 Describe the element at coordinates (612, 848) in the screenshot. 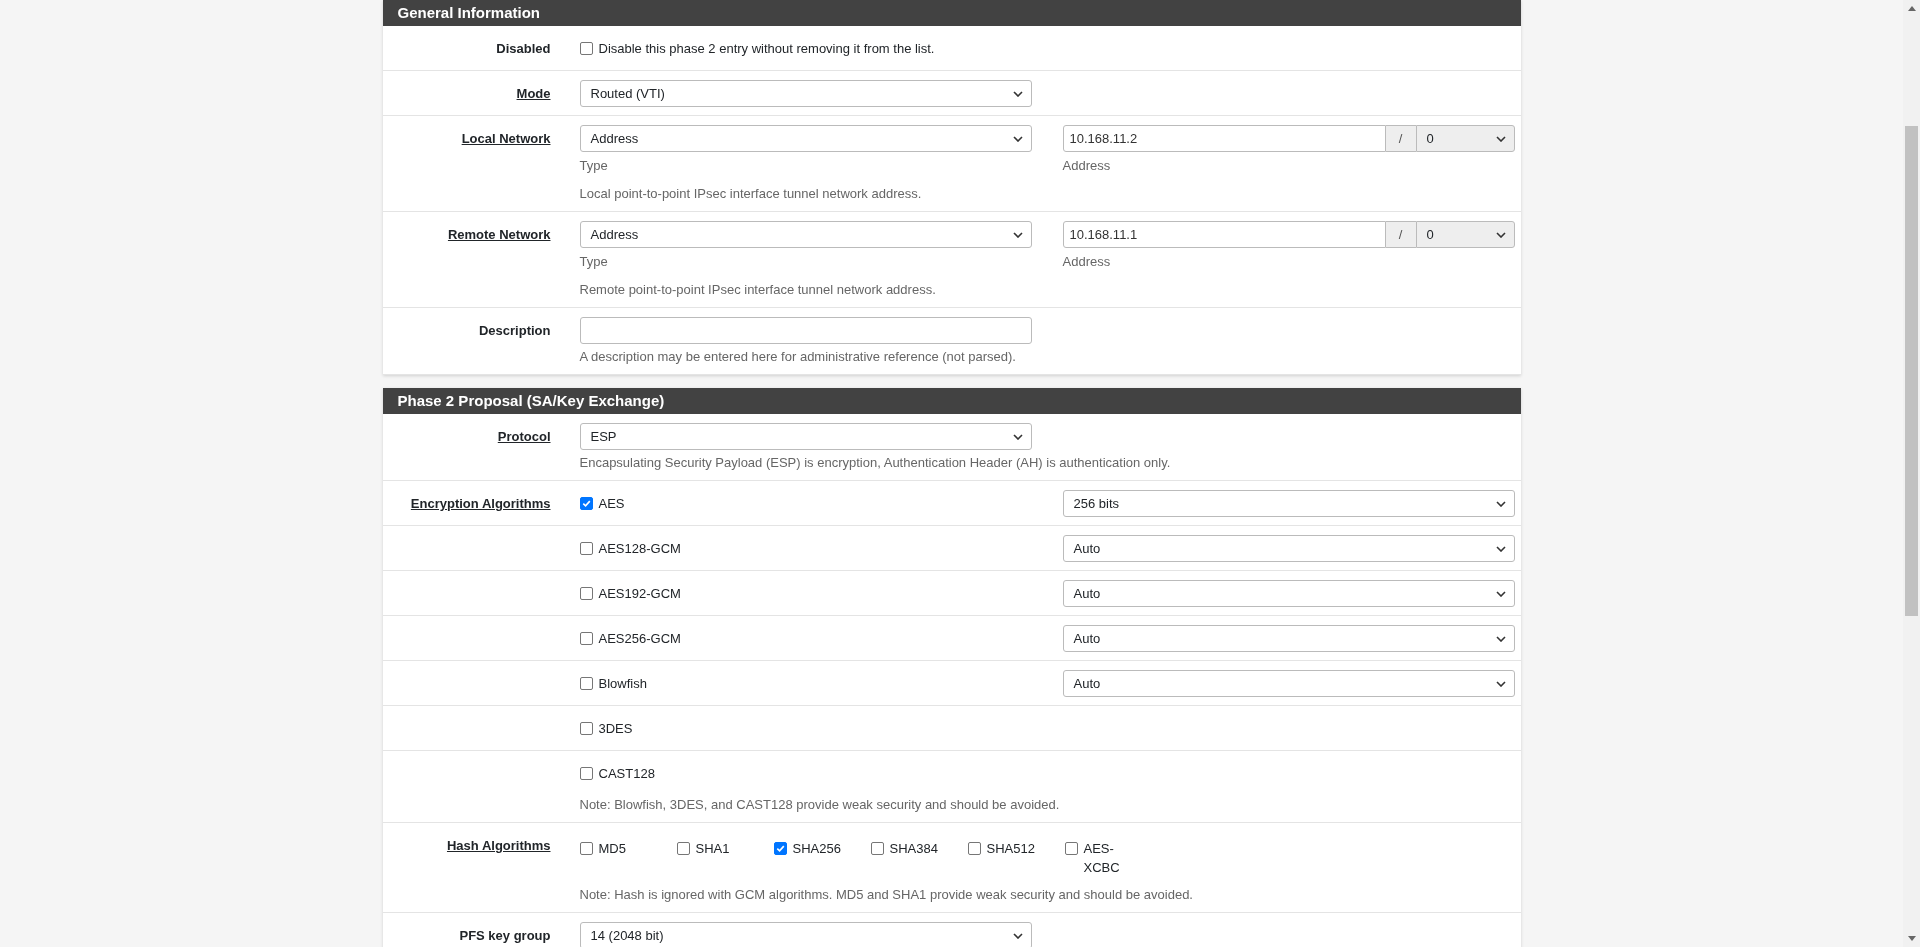

I see `checkbox-label: MD5` at that location.